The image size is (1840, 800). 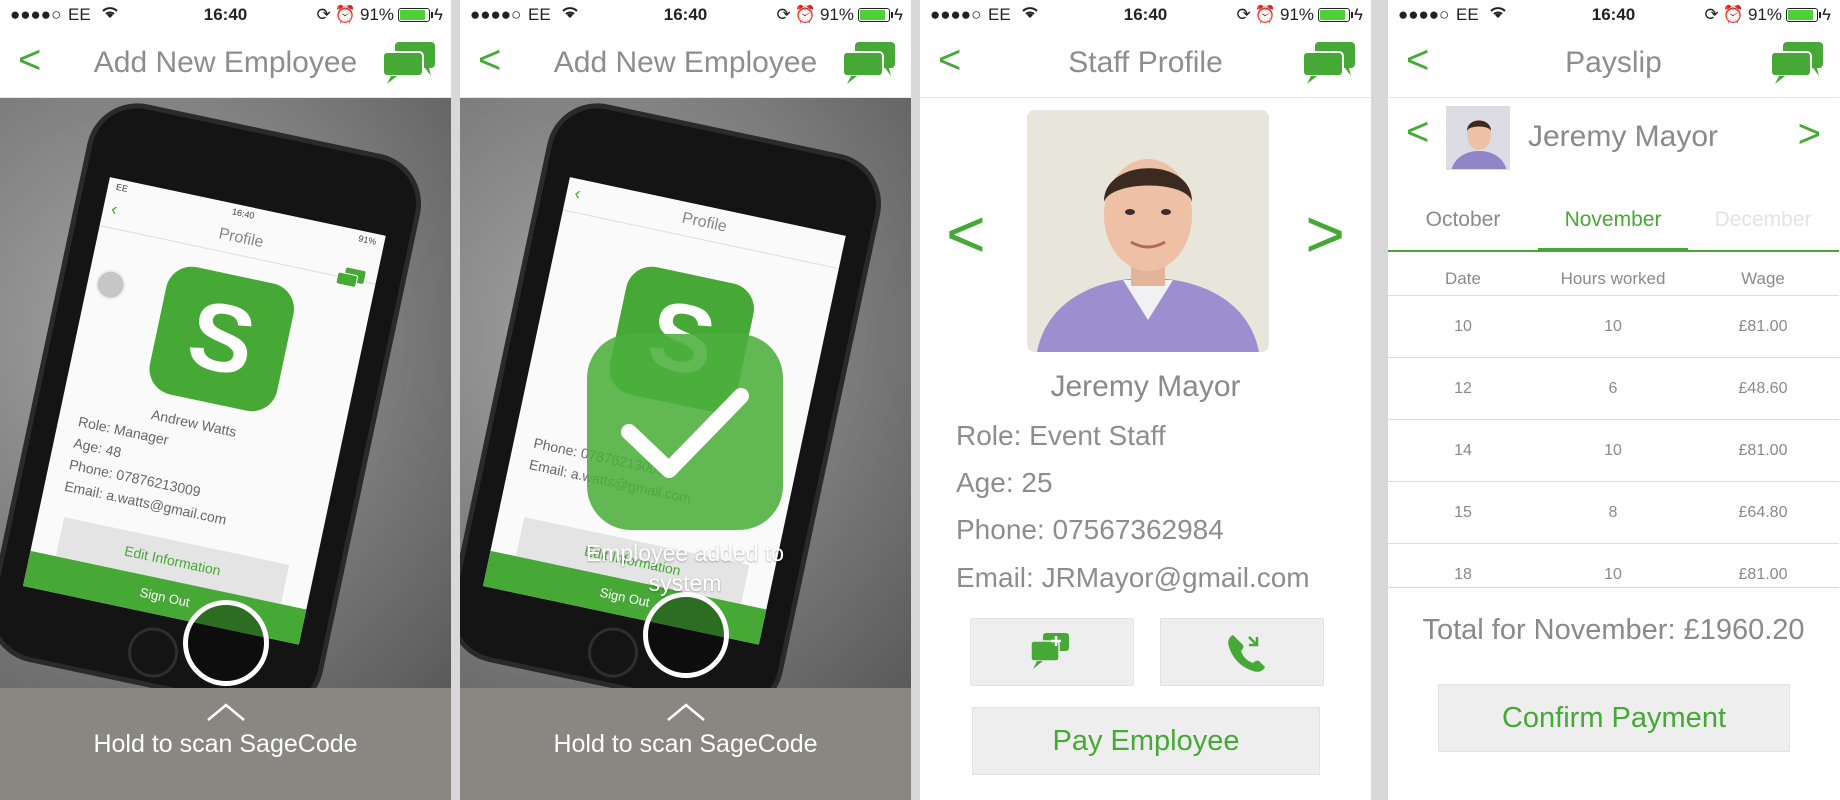 I want to click on month-tabs: October November December, so click(x=1613, y=226).